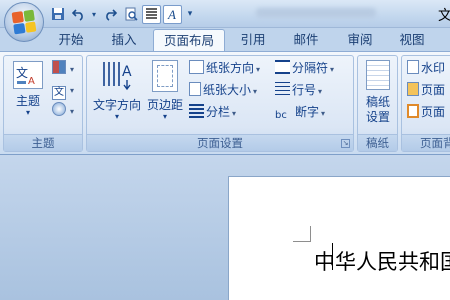 The width and height of the screenshot is (450, 300). I want to click on window-title: 文, so click(444, 16).